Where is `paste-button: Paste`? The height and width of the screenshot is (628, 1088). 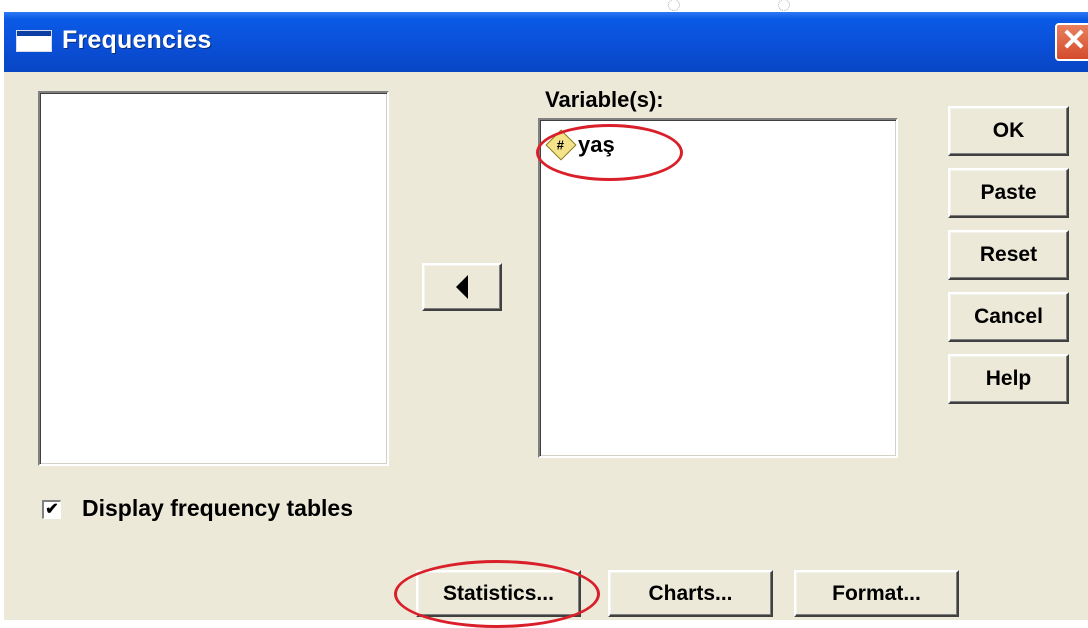 paste-button: Paste is located at coordinates (1008, 193).